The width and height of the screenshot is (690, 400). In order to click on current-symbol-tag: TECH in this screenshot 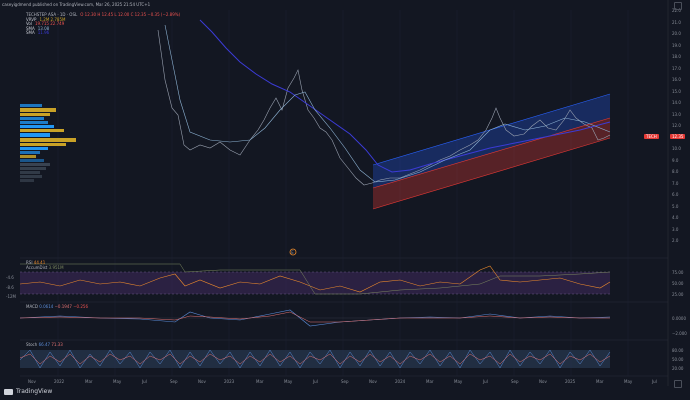, I will do `click(651, 136)`.